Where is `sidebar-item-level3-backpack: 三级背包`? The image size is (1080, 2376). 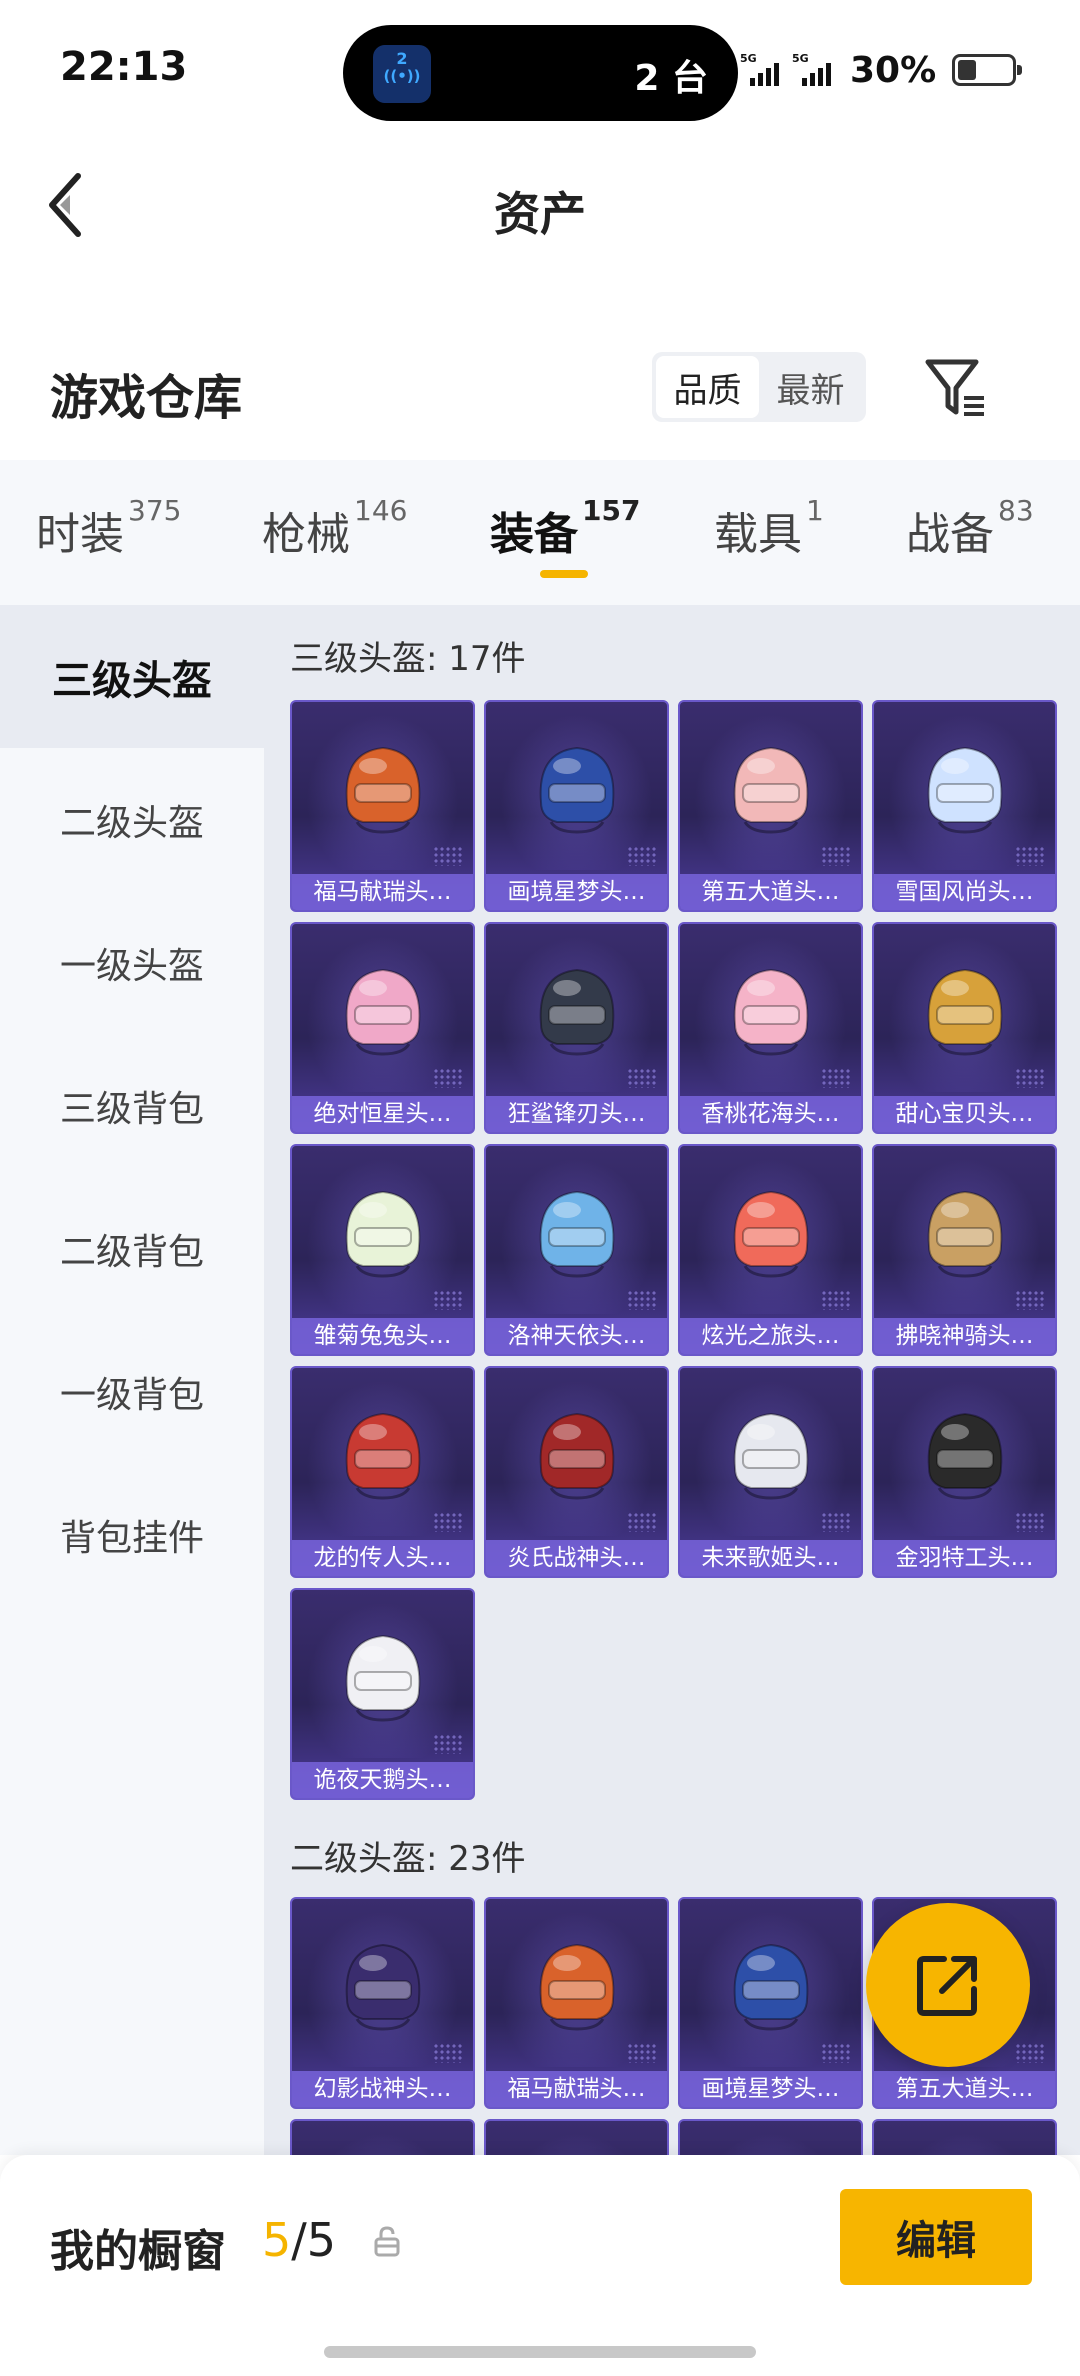
sidebar-item-level3-backpack: 三级背包 is located at coordinates (132, 1105).